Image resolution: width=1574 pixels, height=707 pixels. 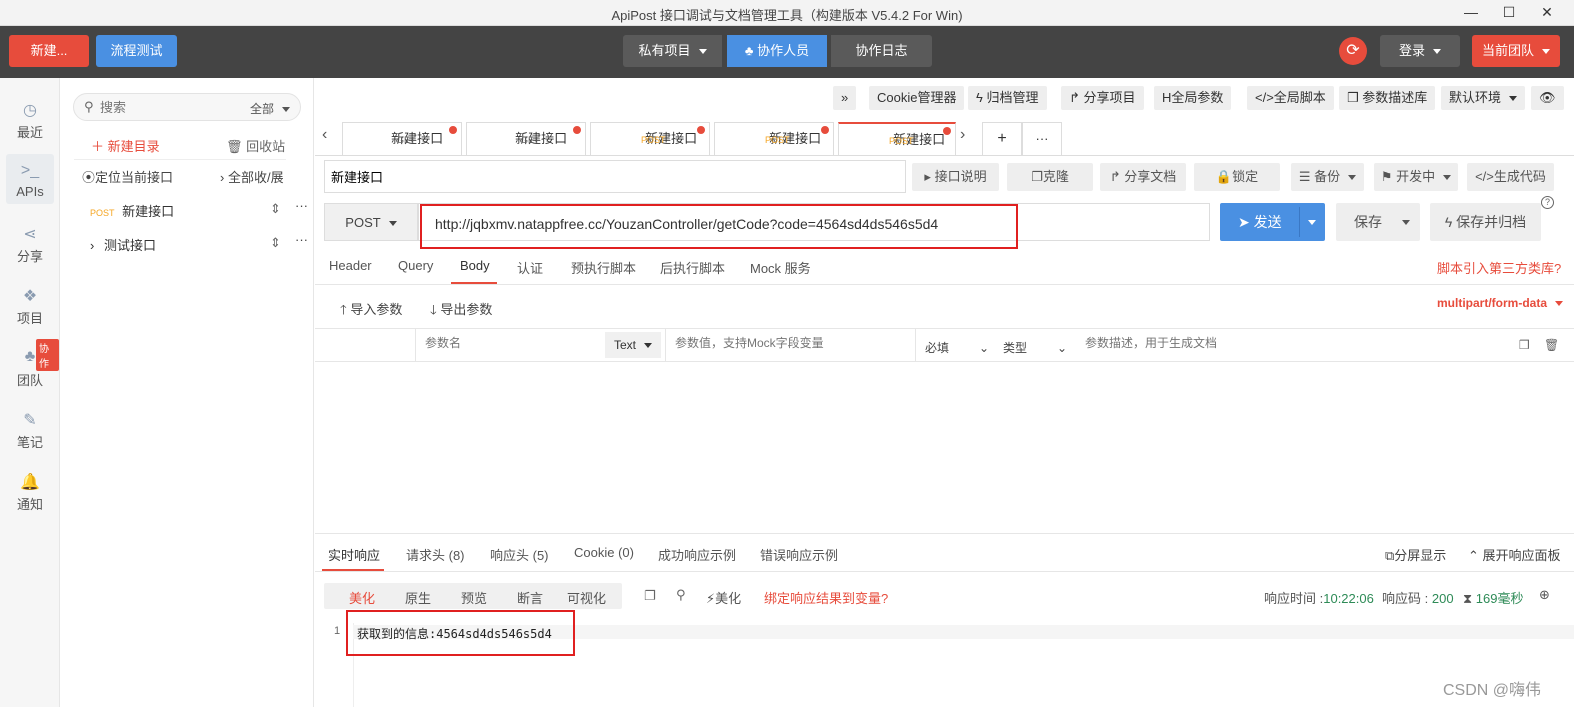 I want to click on nav-apis: >_ APIs, so click(x=30, y=179).